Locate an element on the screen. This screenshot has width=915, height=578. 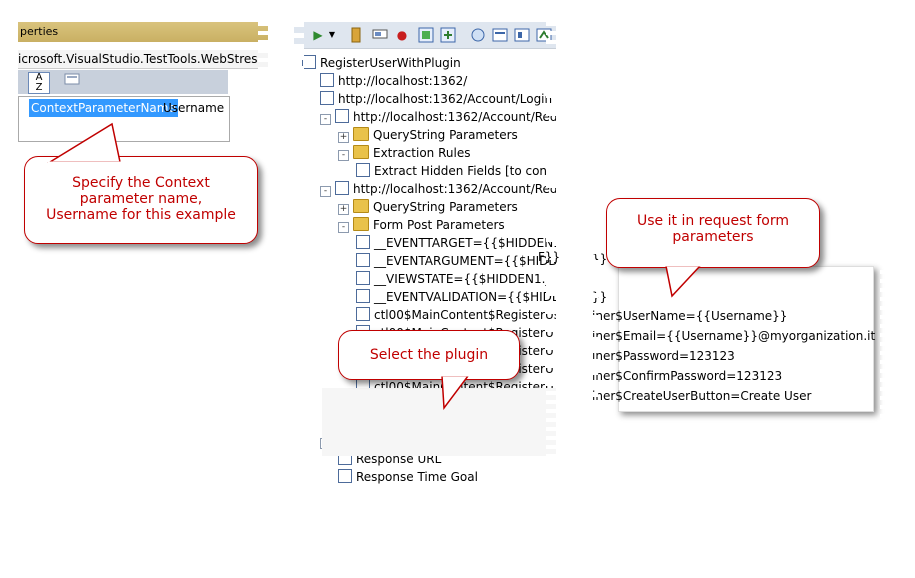
callout-text: Specify the Context is located at coordinates (141, 183).